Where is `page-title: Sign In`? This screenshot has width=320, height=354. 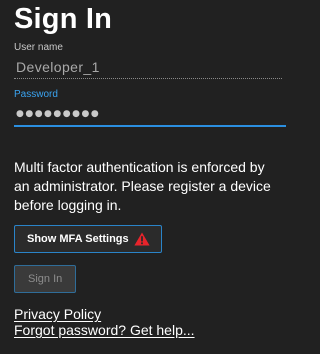
page-title: Sign In is located at coordinates (63, 19).